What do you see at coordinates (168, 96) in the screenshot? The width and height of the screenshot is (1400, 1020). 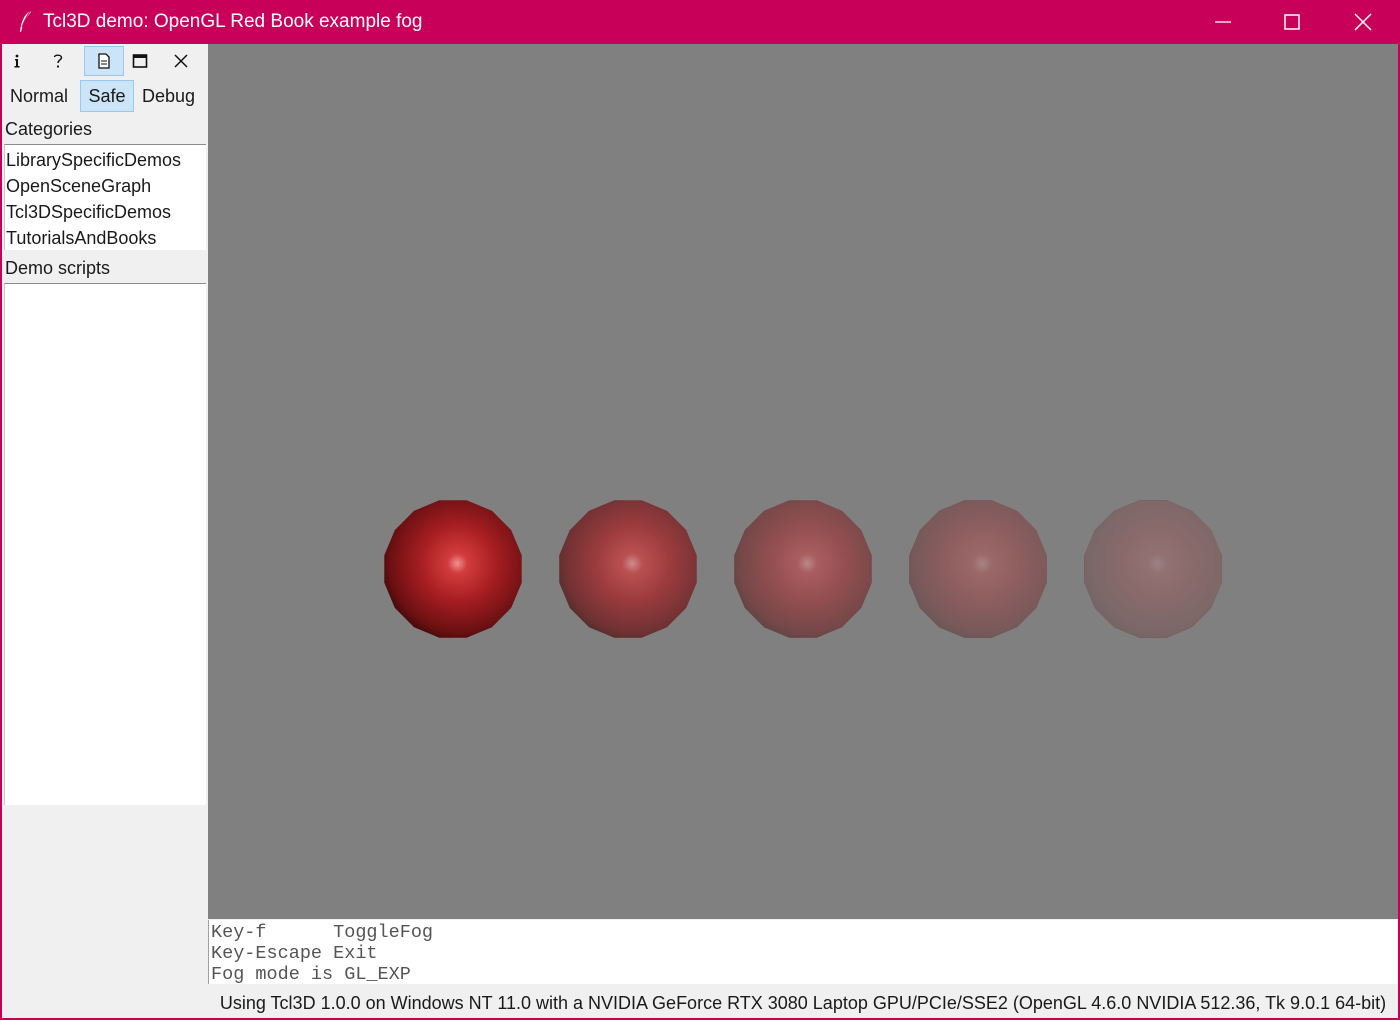 I see `mode-debug-button: Debug` at bounding box center [168, 96].